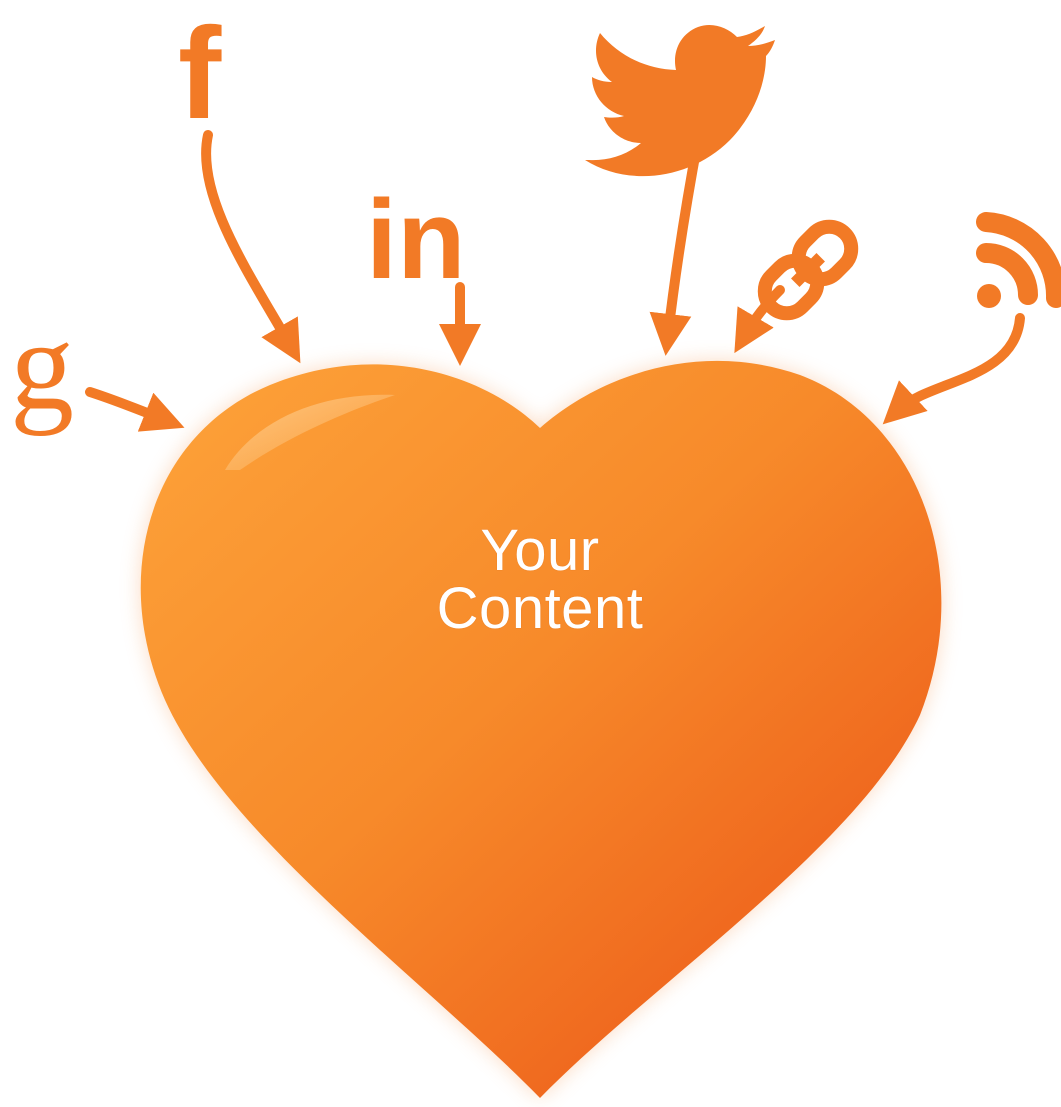  Describe the element at coordinates (200, 73) in the screenshot. I see `facebook-icon: f` at that location.